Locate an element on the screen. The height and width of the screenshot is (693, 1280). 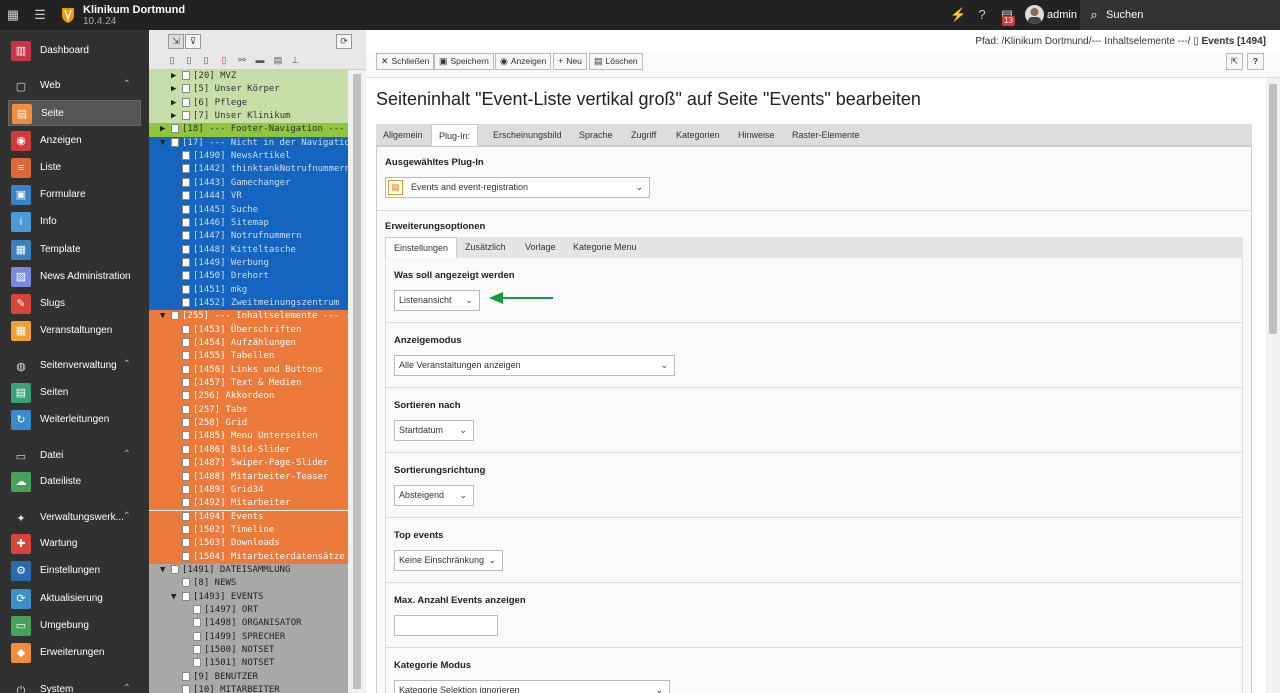
tree-node: [1455] Tabellen is located at coordinates (248, 357).